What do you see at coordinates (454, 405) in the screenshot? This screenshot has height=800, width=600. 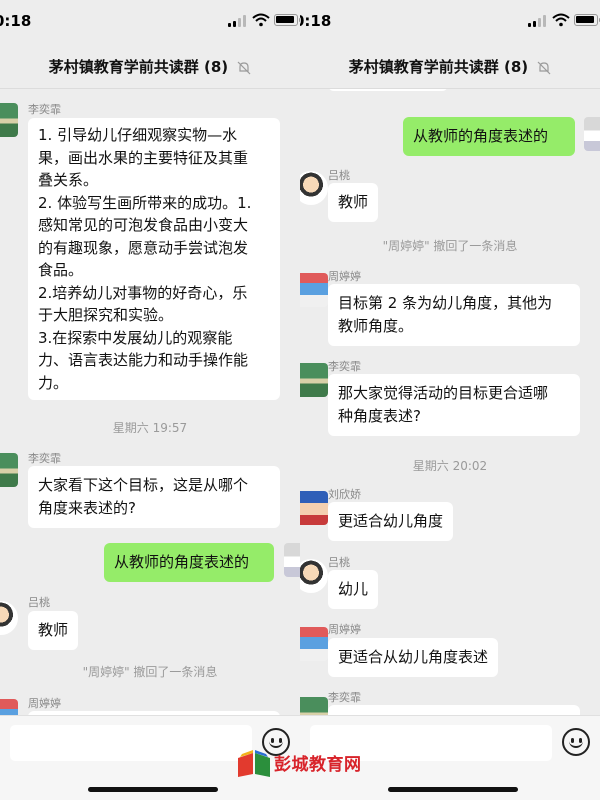 I see `message-bubble: 那大家觉得活动的目标更合适哪 种角度表述?` at bounding box center [454, 405].